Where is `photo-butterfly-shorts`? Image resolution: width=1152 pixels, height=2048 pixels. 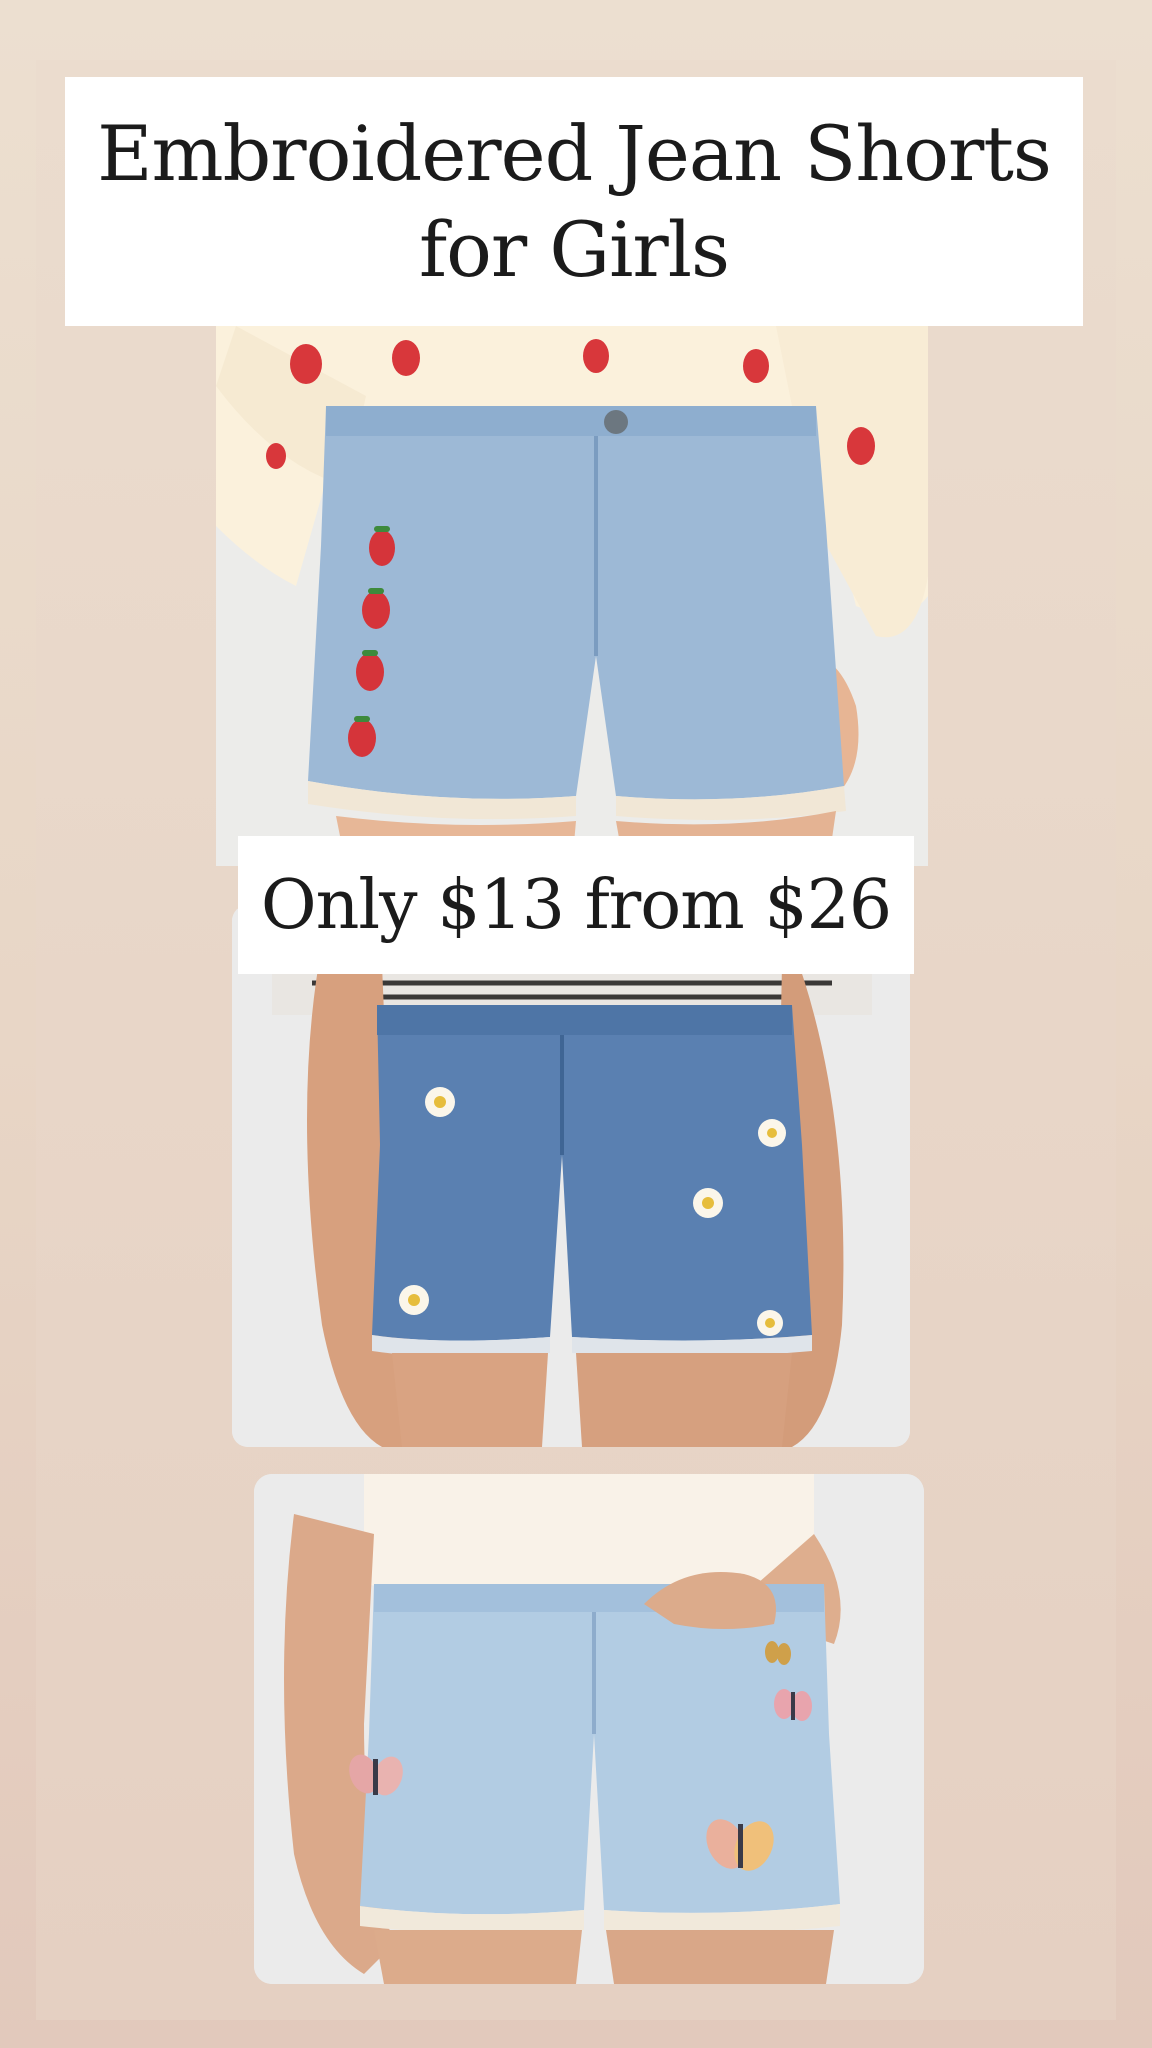
photo-butterfly-shorts is located at coordinates (589, 1729).